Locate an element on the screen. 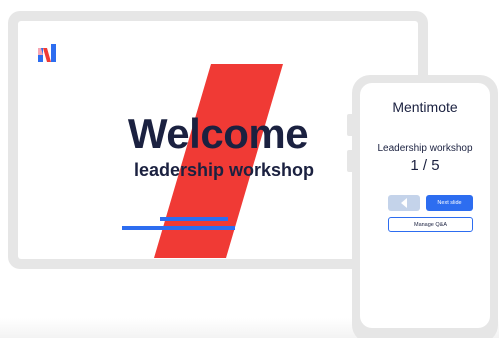  slide-counter: 1 / 5 is located at coordinates (425, 165).